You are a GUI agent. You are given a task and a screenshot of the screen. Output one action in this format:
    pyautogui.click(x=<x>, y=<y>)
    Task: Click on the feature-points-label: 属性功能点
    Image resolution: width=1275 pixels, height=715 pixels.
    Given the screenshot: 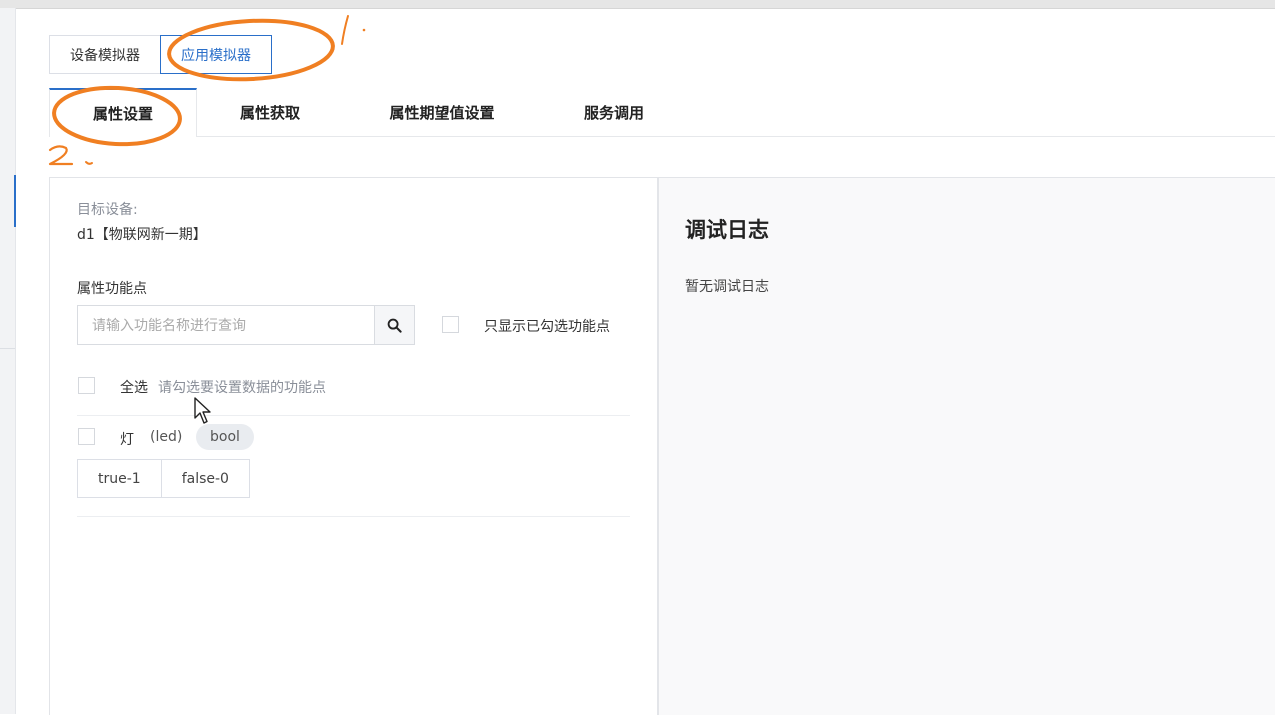 What is the action you would take?
    pyautogui.click(x=112, y=289)
    